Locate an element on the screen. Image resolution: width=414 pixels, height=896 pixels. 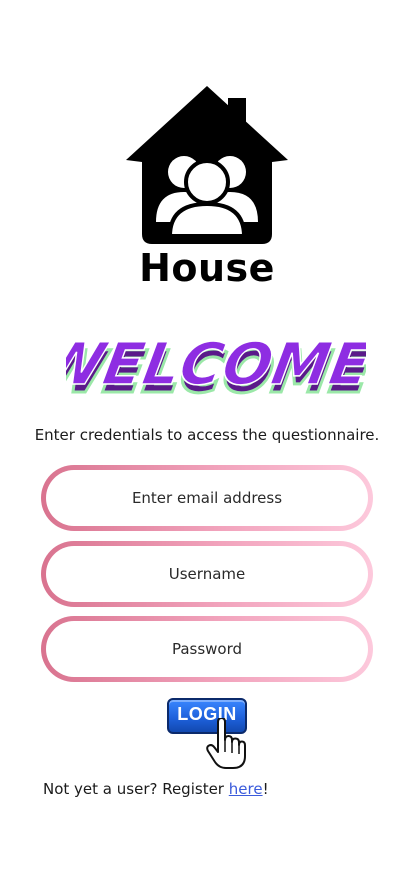
hand-pointer-icon is located at coordinates (226, 743).